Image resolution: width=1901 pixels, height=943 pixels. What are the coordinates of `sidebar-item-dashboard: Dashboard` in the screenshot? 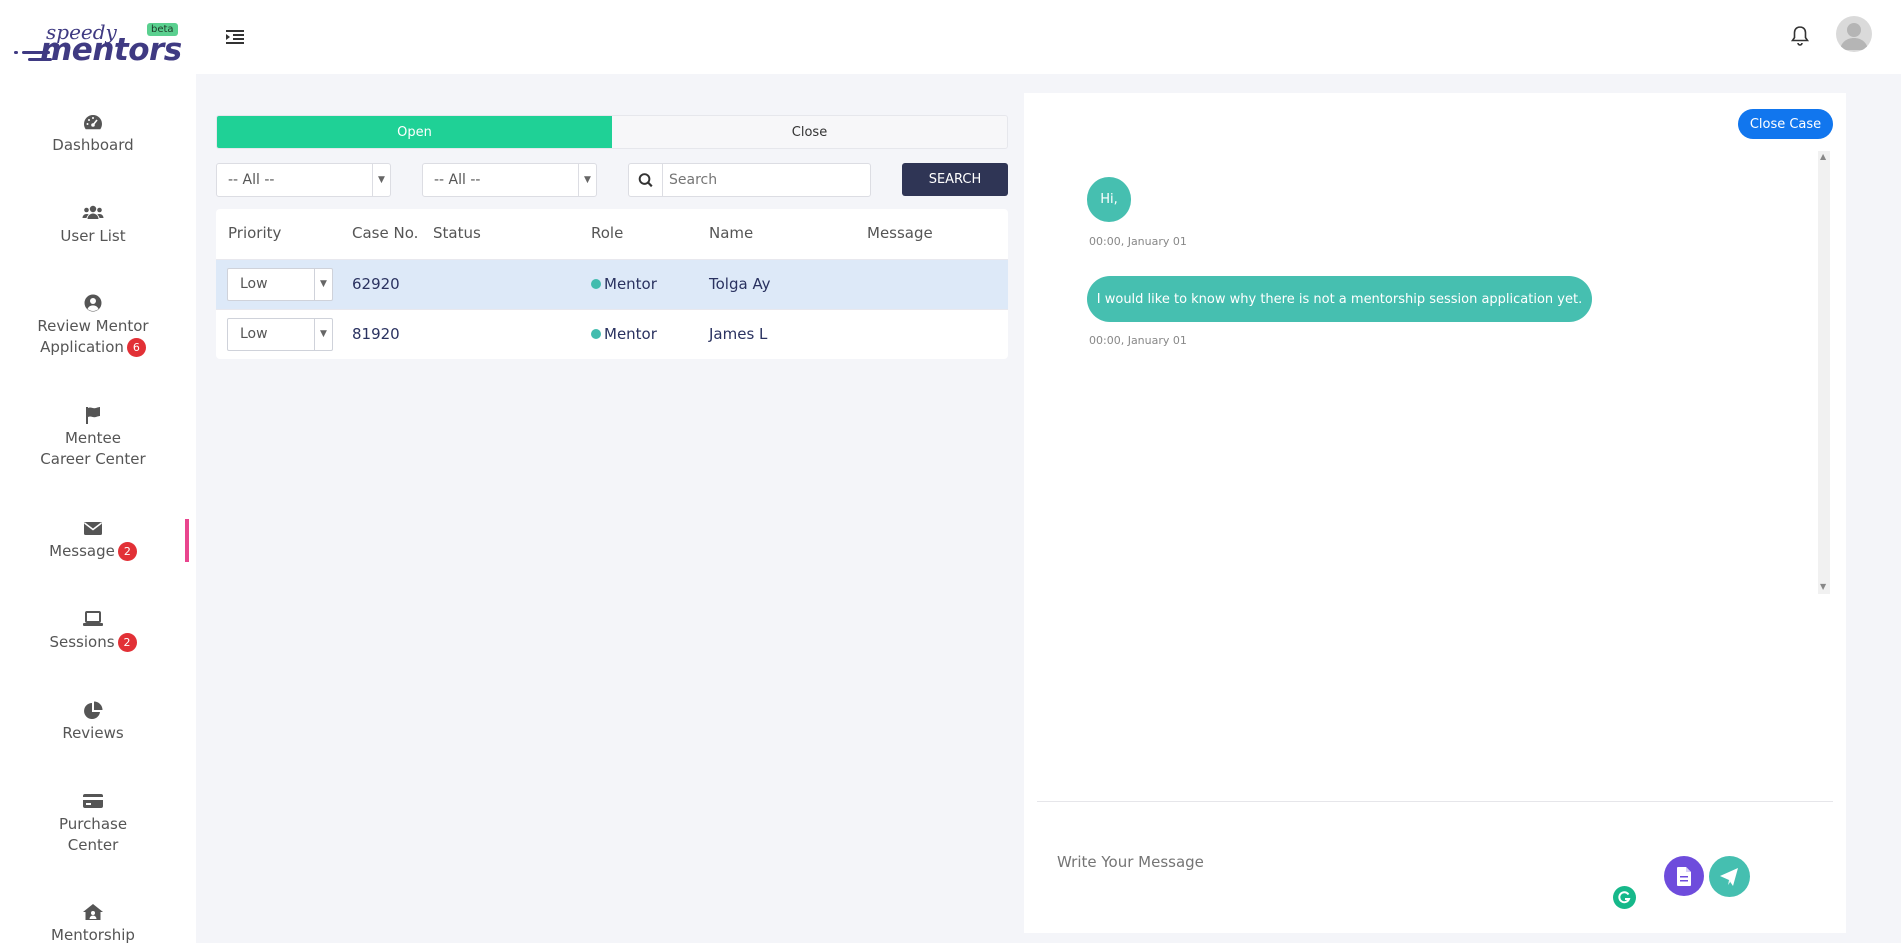 It's located at (93, 134).